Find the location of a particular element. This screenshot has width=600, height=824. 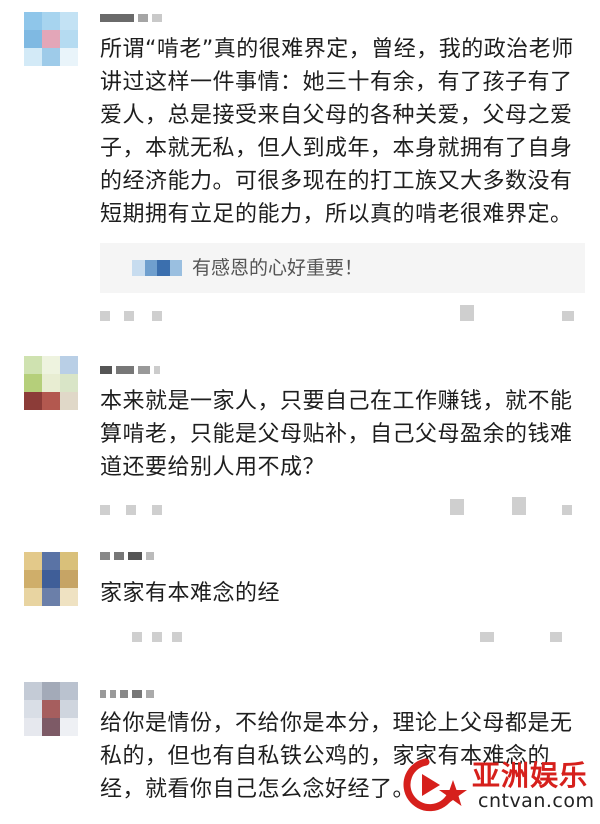

watermark-name: 亚洲娱乐 is located at coordinates (530, 775).